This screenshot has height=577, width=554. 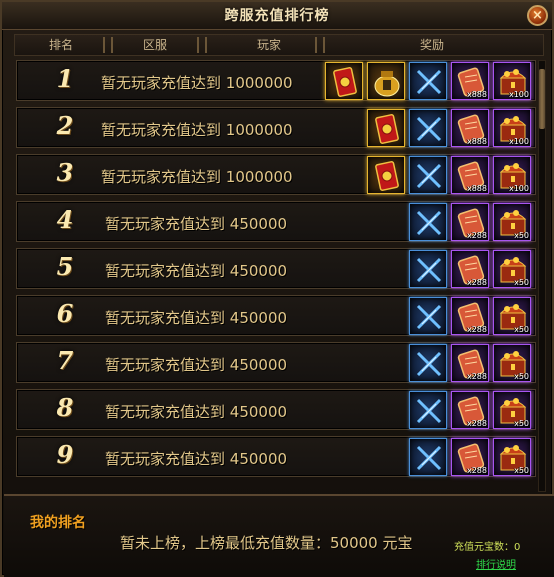 What do you see at coordinates (496, 563) in the screenshot?
I see `rules-link: 排行说明` at bounding box center [496, 563].